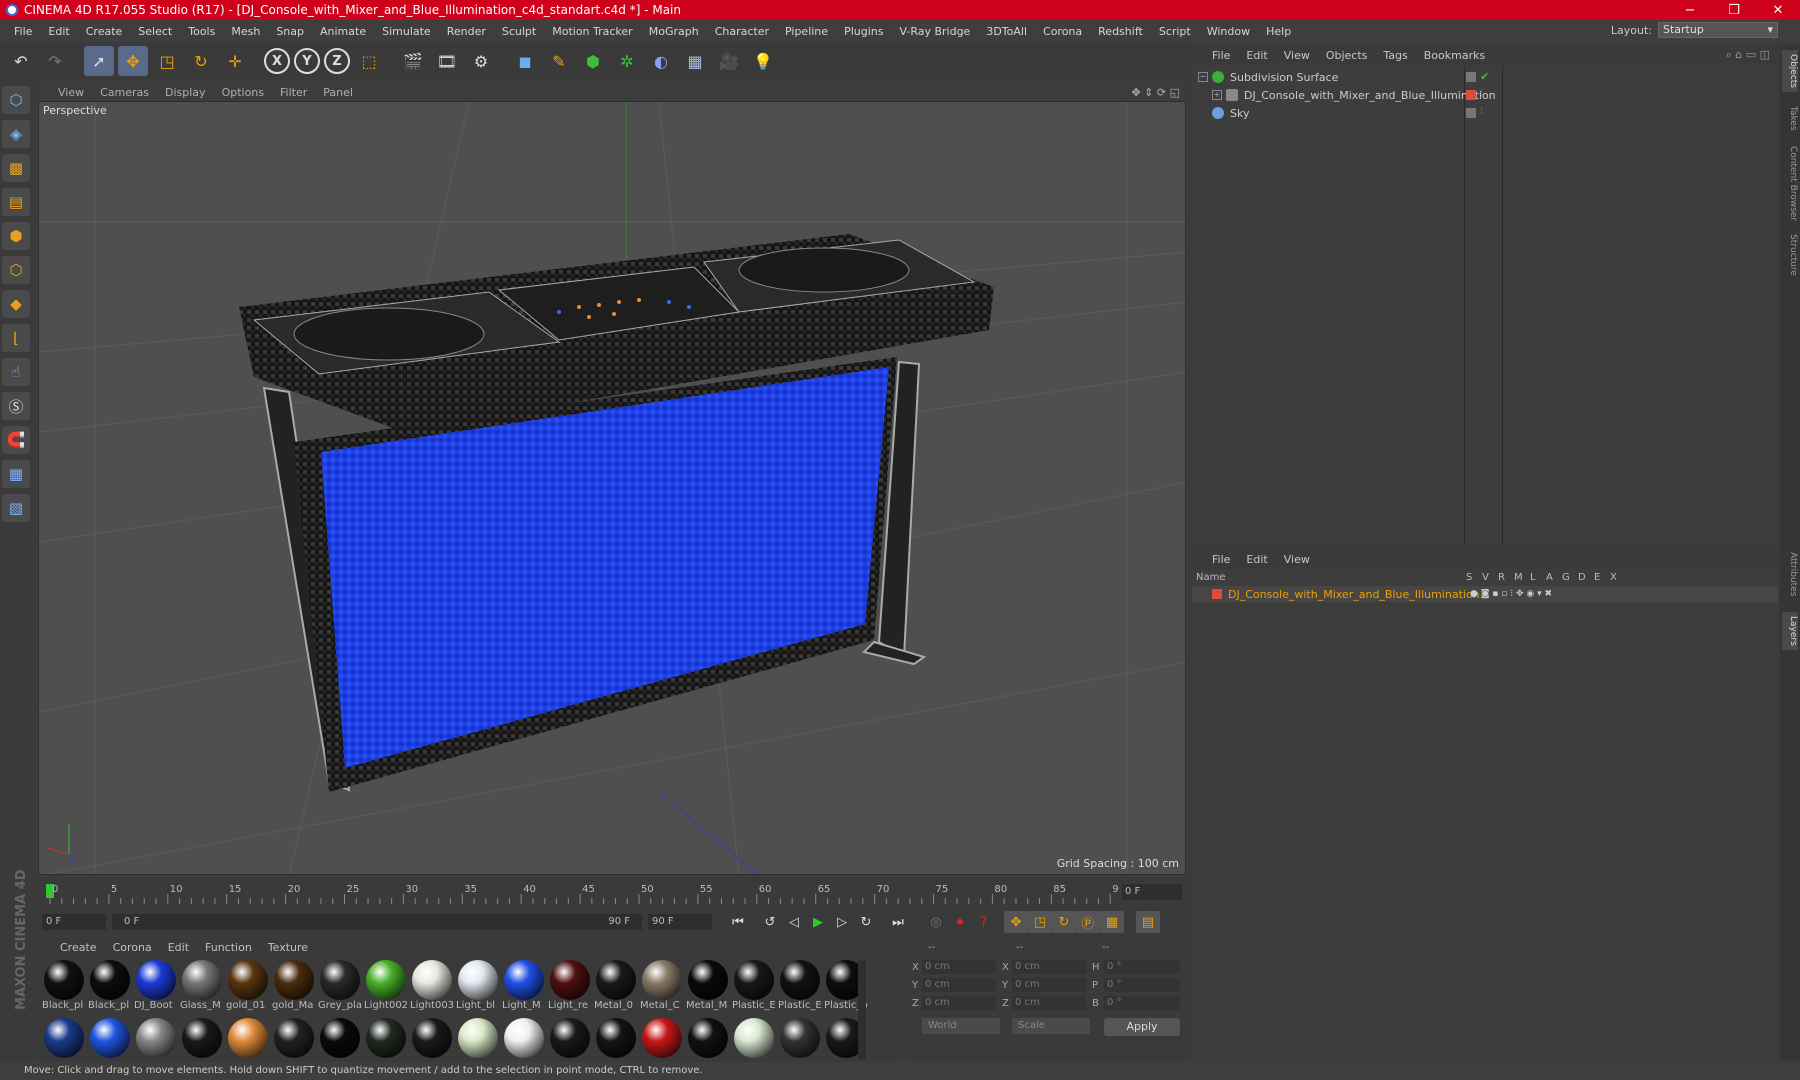 This screenshot has height=1080, width=1800. Describe the element at coordinates (1051, 1026) in the screenshot. I see `coord-mode-dropdown: Scale` at that location.